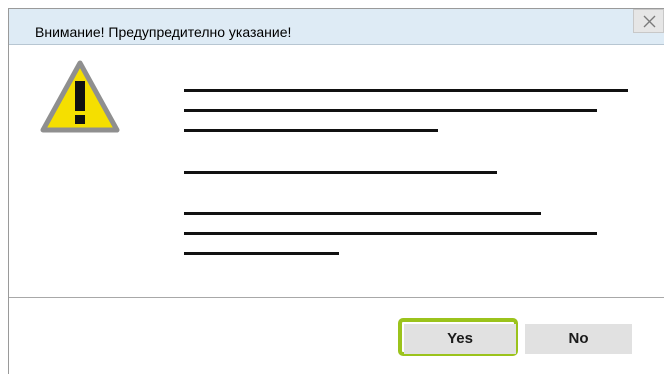 The height and width of the screenshot is (374, 664). What do you see at coordinates (578, 339) in the screenshot?
I see `no-button: No` at bounding box center [578, 339].